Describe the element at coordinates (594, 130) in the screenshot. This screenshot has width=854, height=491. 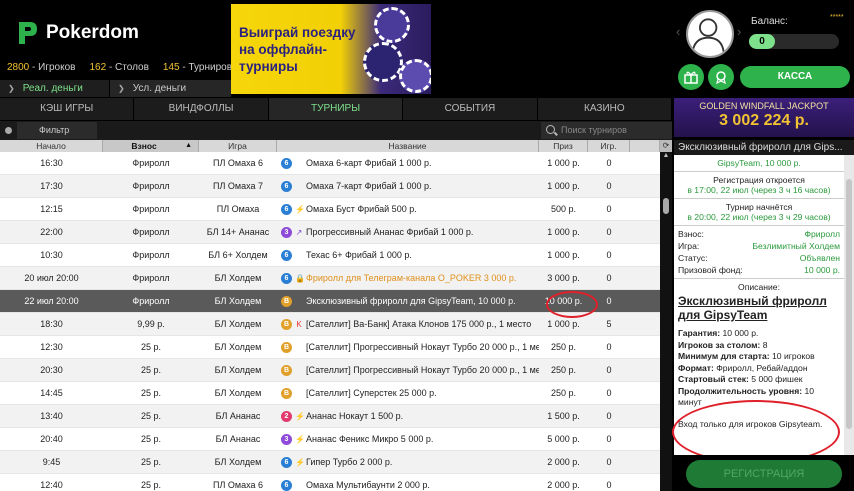
I see `search-placeholder: Поиск турниров` at that location.